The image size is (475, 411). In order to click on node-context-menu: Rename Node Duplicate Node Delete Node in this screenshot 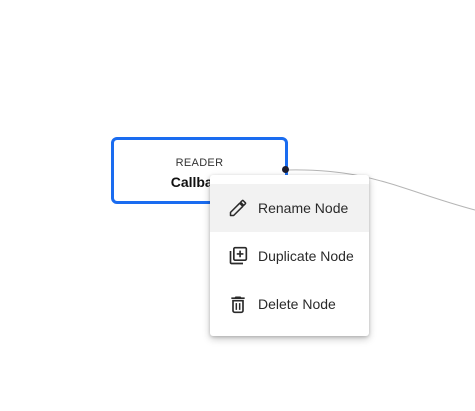, I will do `click(289, 255)`.